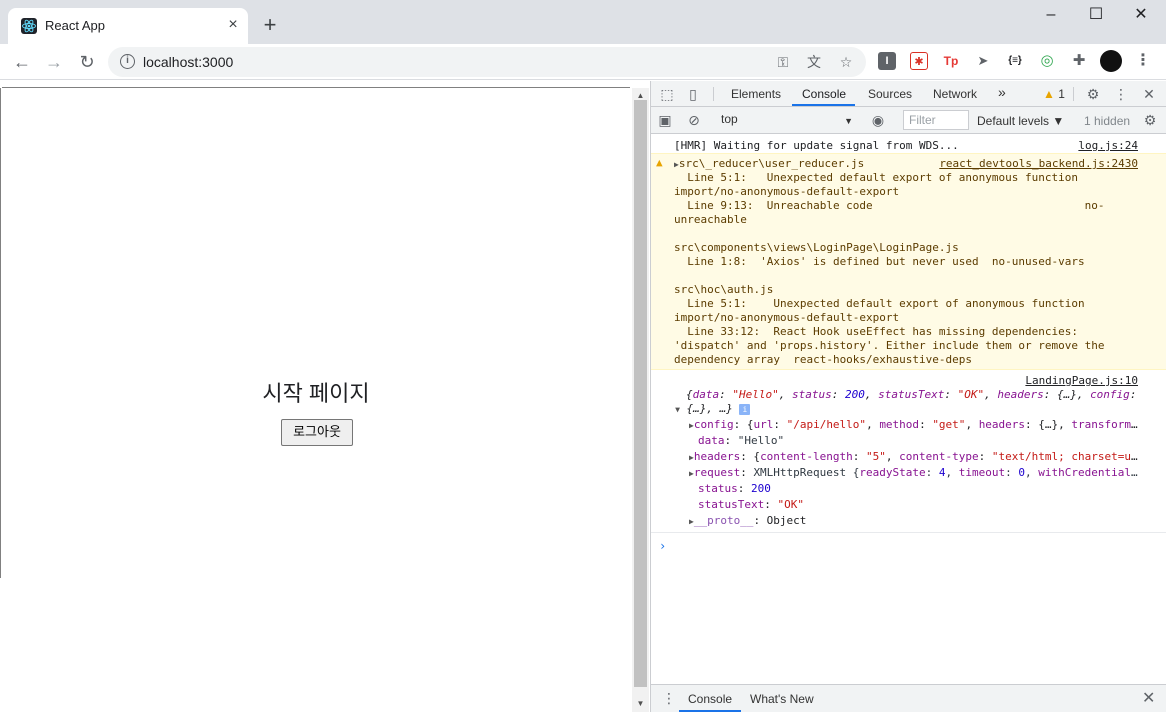  What do you see at coordinates (0, 333) in the screenshot?
I see `page-left-border` at bounding box center [0, 333].